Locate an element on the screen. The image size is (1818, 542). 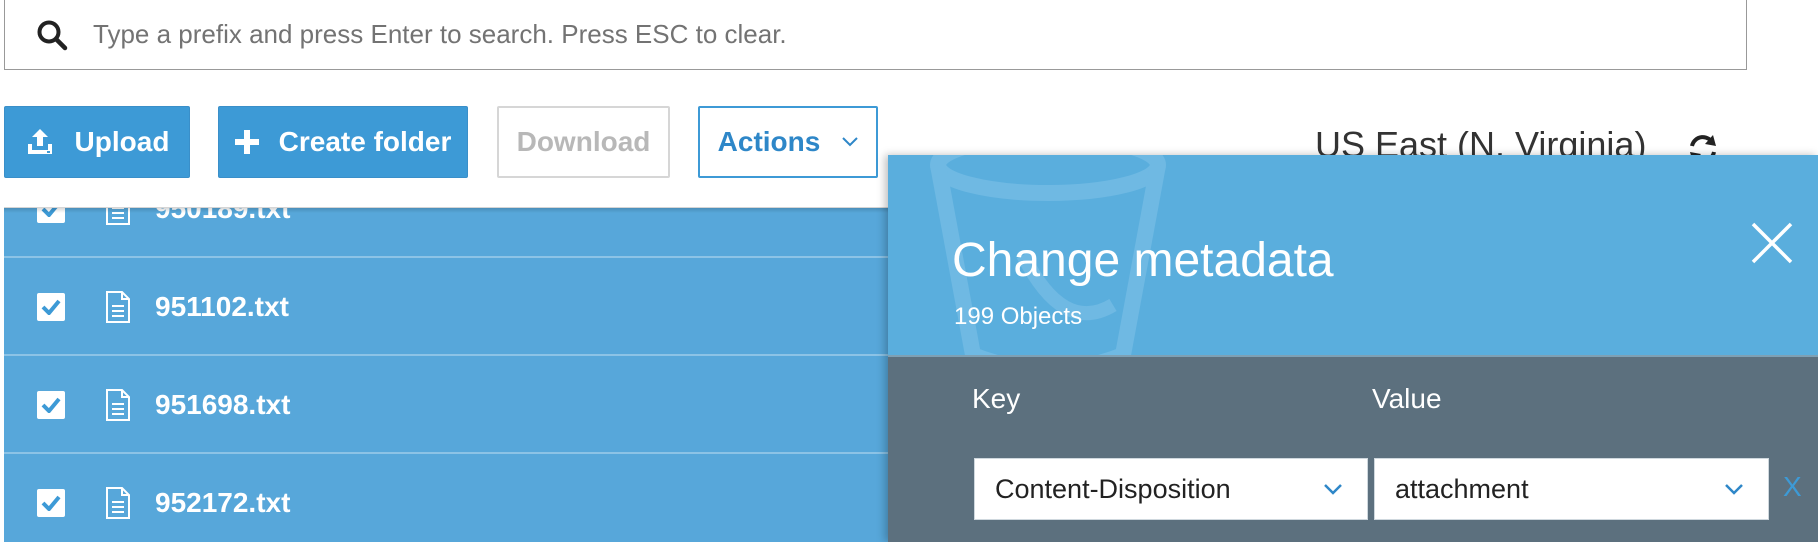
download-button-label: Download is located at coordinates (583, 141).